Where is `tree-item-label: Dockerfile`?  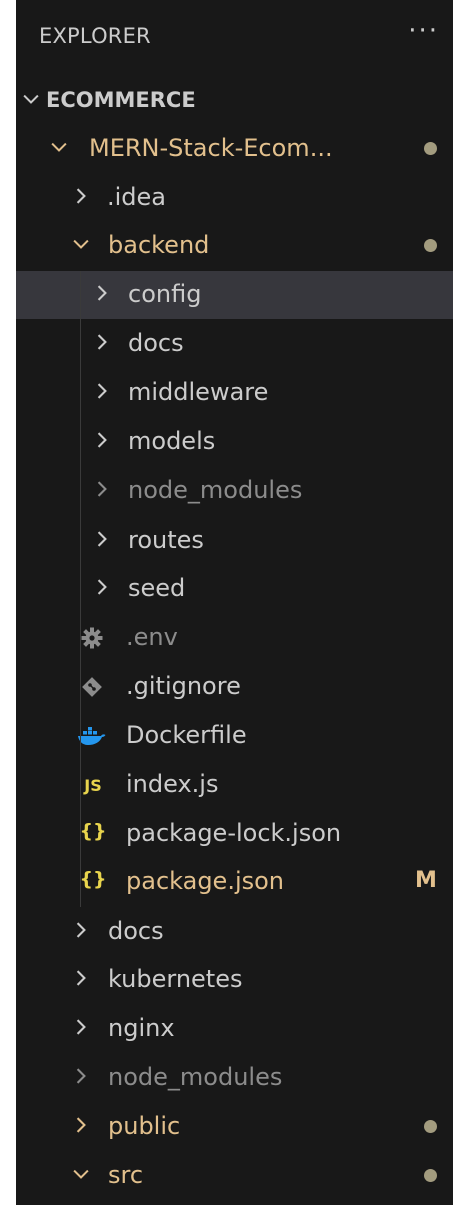 tree-item-label: Dockerfile is located at coordinates (186, 735).